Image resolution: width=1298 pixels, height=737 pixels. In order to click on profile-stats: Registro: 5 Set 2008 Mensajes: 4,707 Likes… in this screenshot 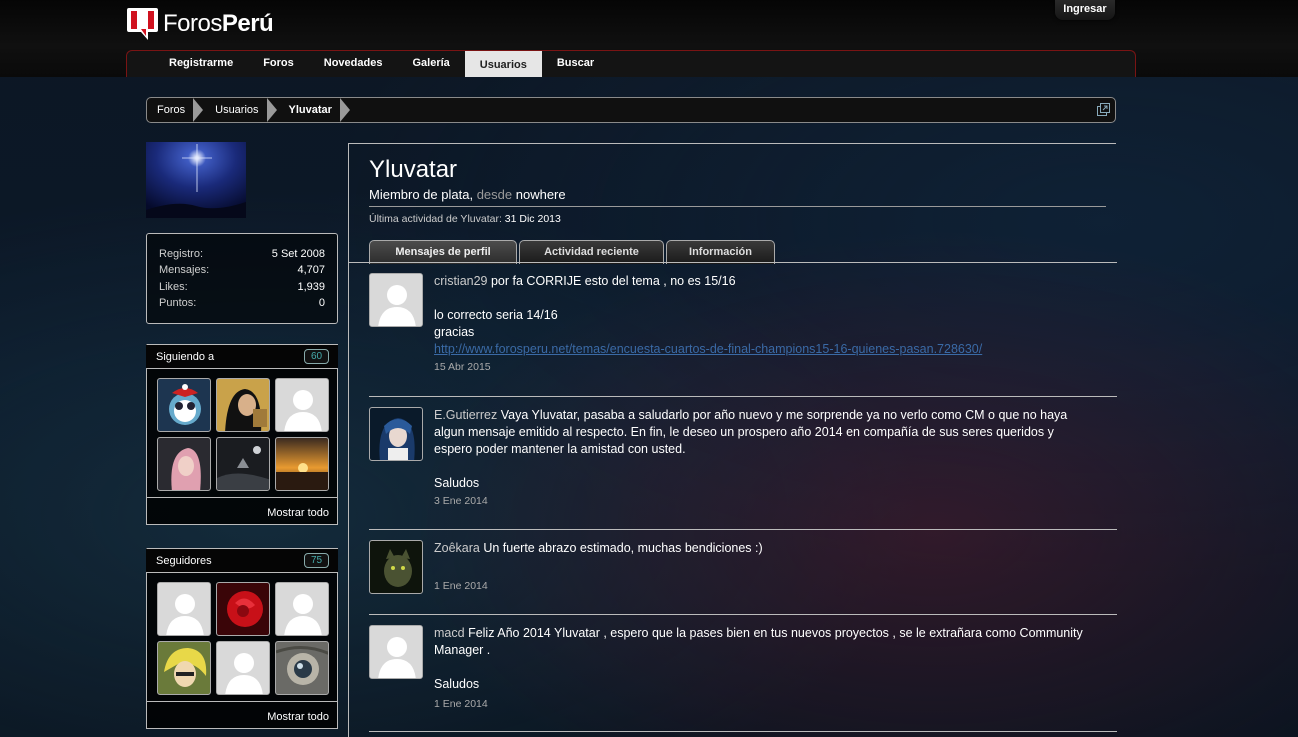, I will do `click(242, 278)`.